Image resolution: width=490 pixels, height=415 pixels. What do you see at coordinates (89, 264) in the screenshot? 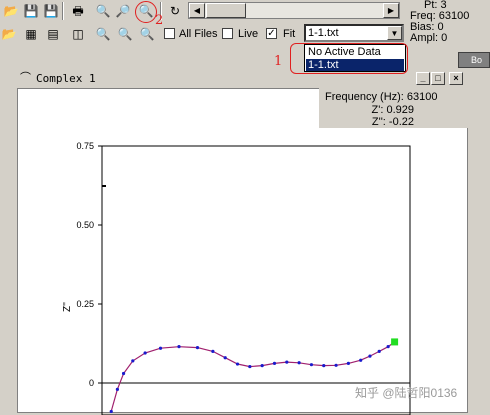
I see `y-axis-ticks: 0 0.25 0.50 0.75` at bounding box center [89, 264].